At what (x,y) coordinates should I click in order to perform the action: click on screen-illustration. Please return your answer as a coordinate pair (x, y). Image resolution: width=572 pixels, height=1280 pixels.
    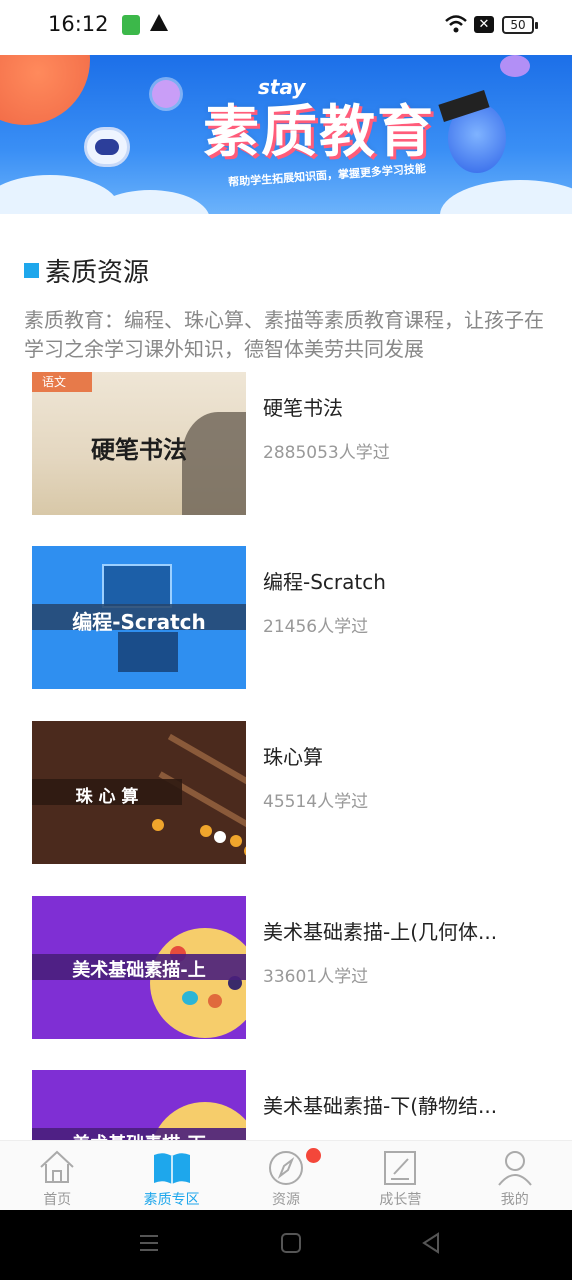
    Looking at the image, I should click on (137, 586).